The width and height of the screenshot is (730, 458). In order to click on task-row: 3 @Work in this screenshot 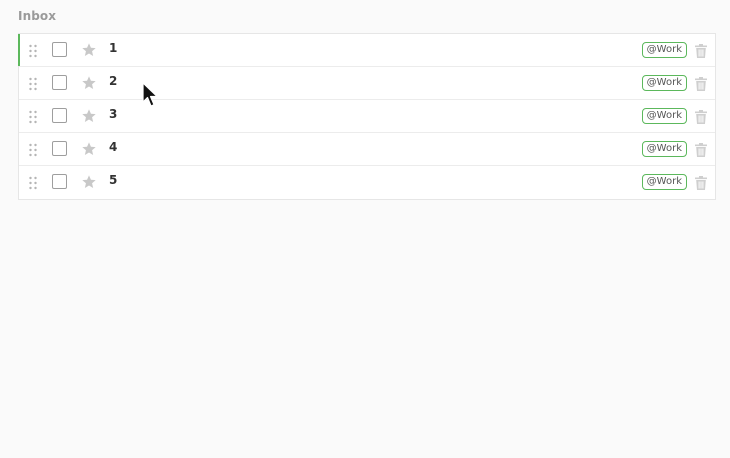, I will do `click(367, 116)`.